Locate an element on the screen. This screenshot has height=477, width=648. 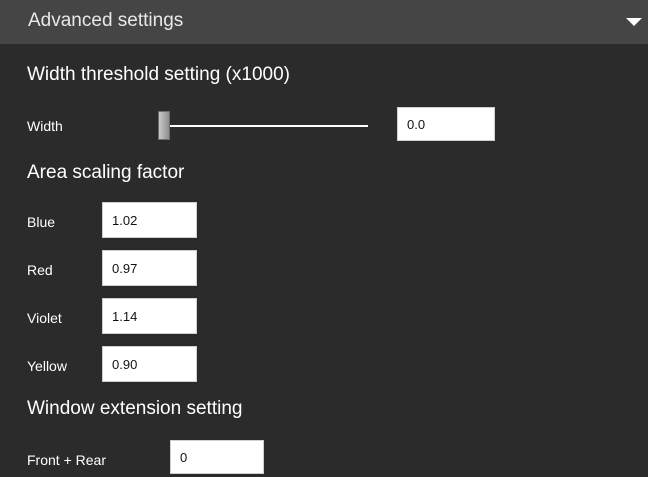
width-value-input is located at coordinates (446, 124).